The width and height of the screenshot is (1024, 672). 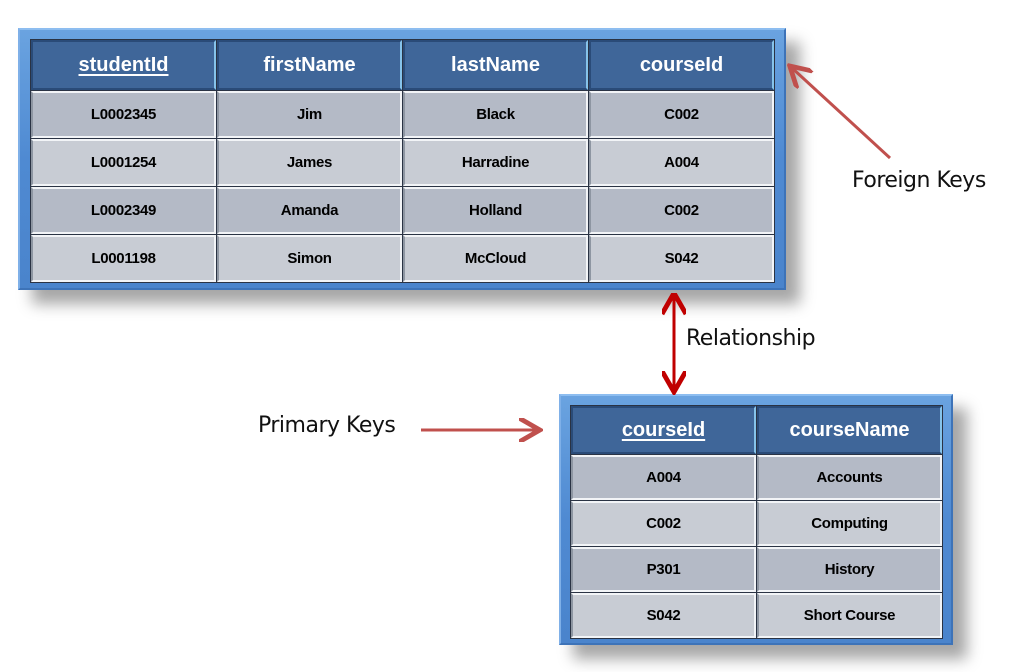 What do you see at coordinates (842, 114) in the screenshot?
I see `foreign-keys-arrow` at bounding box center [842, 114].